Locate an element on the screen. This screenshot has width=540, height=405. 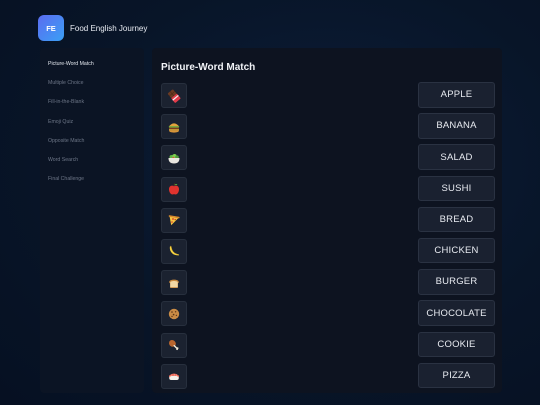
picture-card-banana is located at coordinates (174, 251).